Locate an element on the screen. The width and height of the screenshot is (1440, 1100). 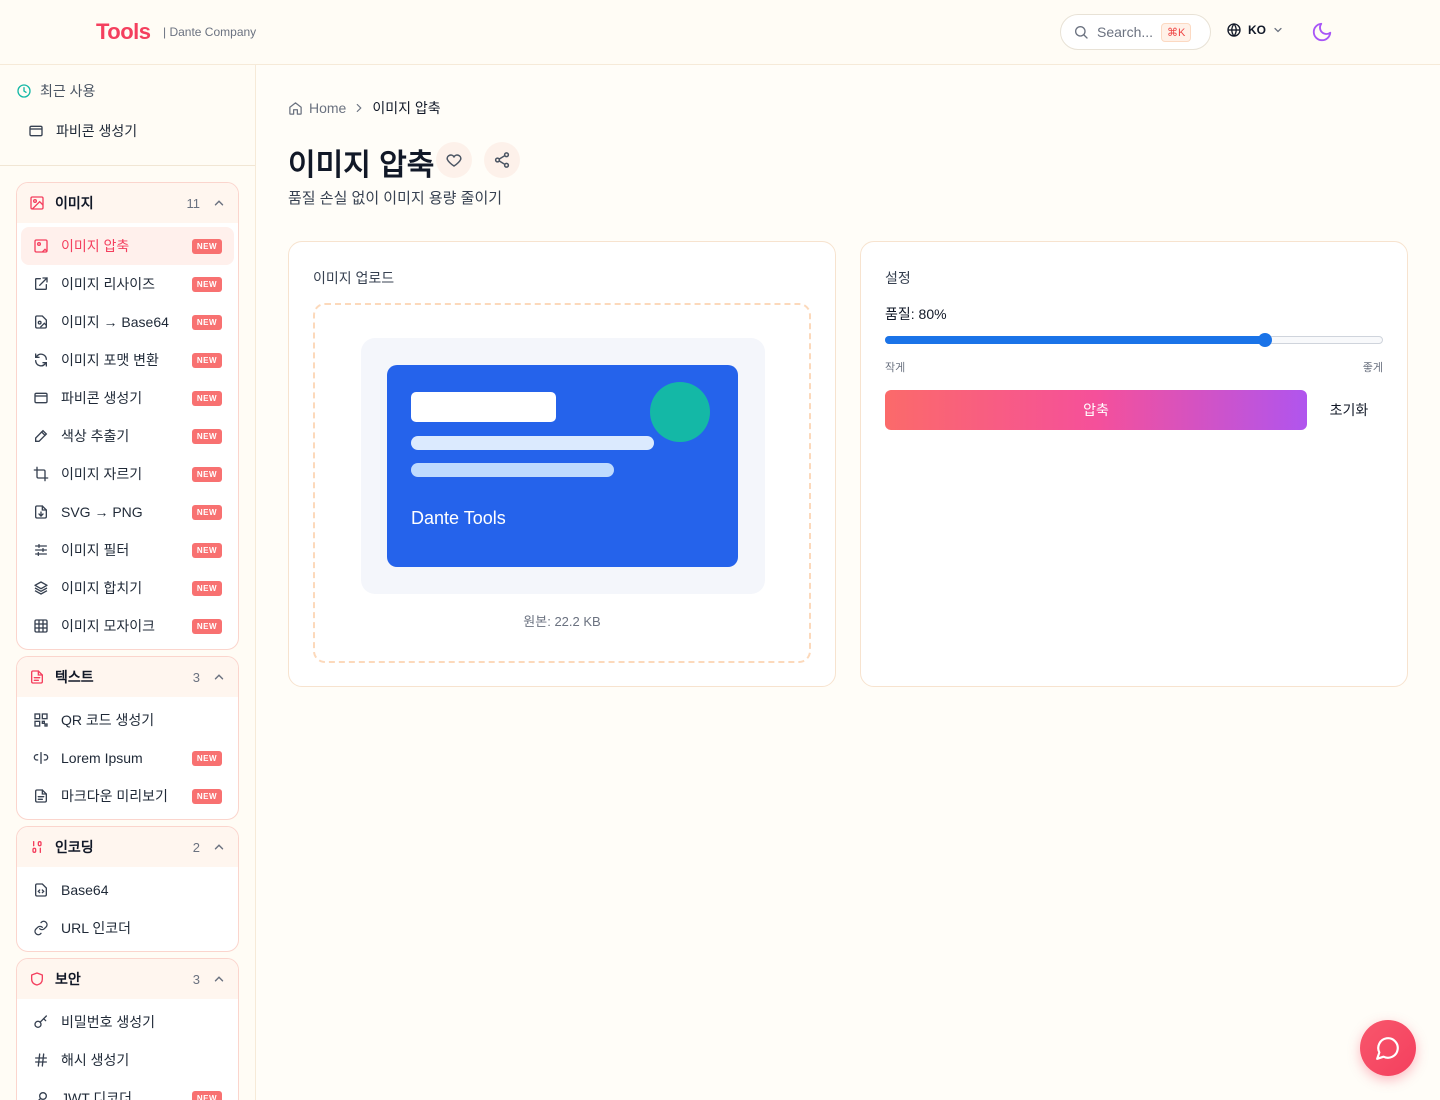
sidebar-item-label: QR 코드 생성기 is located at coordinates (108, 720).